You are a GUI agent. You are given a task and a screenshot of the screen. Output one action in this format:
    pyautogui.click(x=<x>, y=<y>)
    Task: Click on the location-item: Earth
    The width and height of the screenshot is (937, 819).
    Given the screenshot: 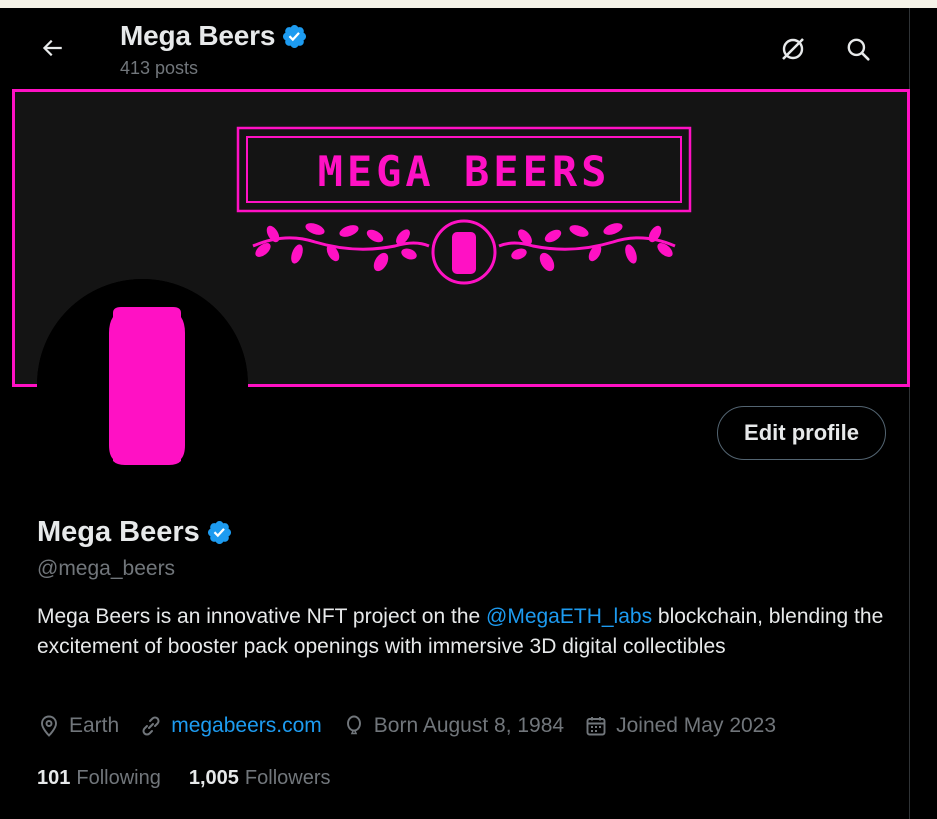 What is the action you would take?
    pyautogui.click(x=78, y=726)
    